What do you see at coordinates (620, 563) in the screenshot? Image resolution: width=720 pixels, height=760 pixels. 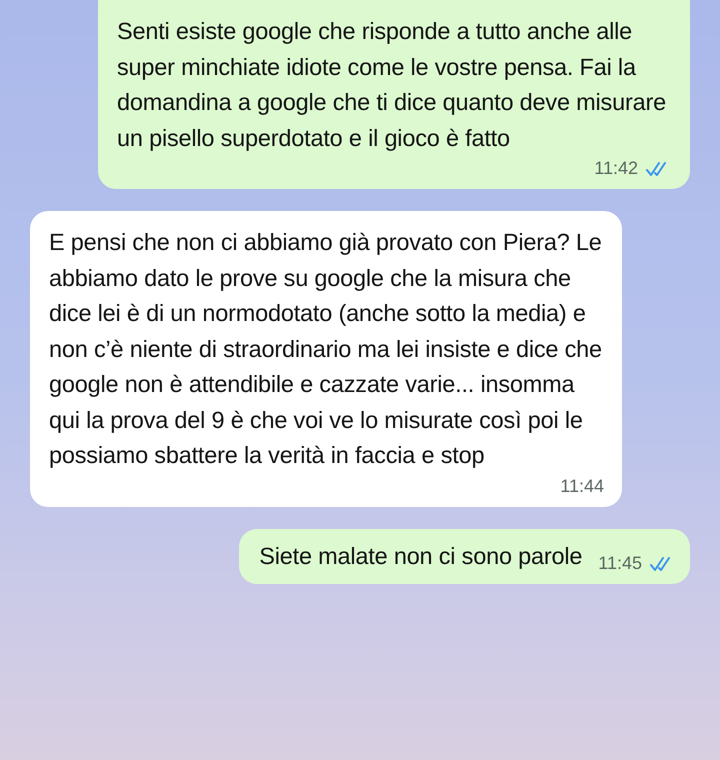 I see `message-time: 11:45` at bounding box center [620, 563].